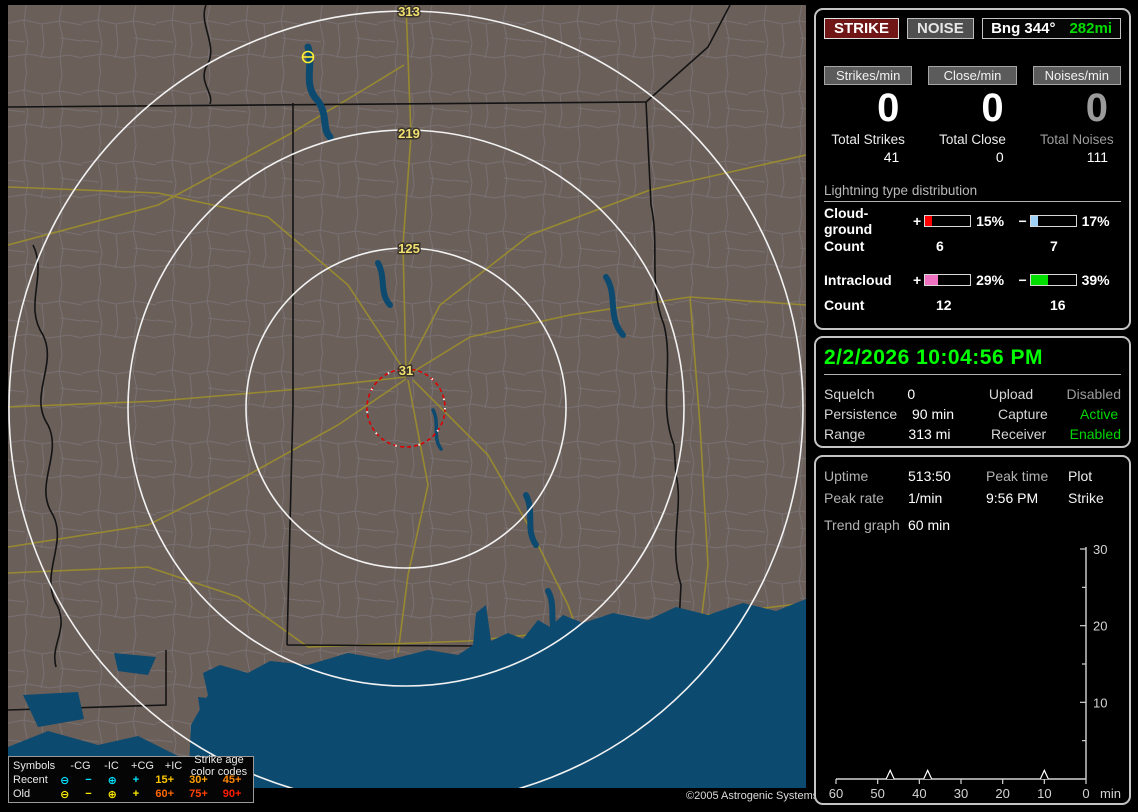  I want to click on squelch-label: Squelch, so click(849, 394).